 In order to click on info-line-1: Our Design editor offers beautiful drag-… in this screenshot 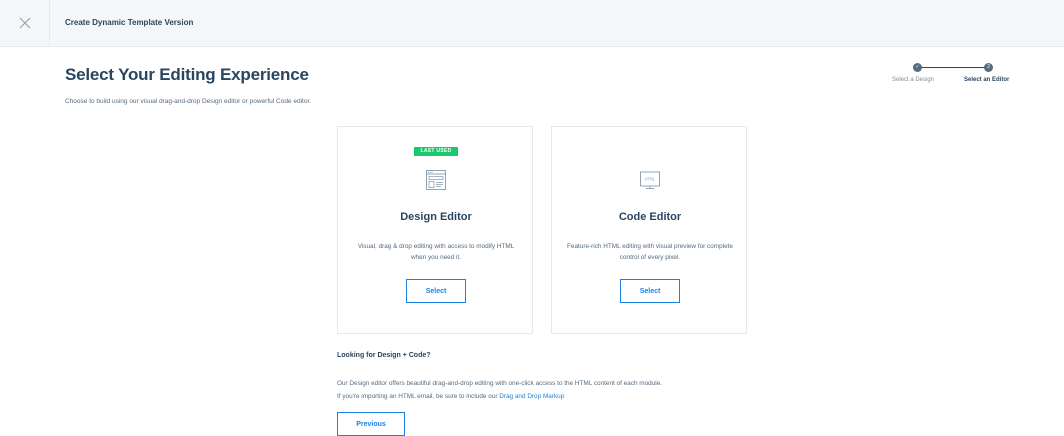, I will do `click(500, 383)`.